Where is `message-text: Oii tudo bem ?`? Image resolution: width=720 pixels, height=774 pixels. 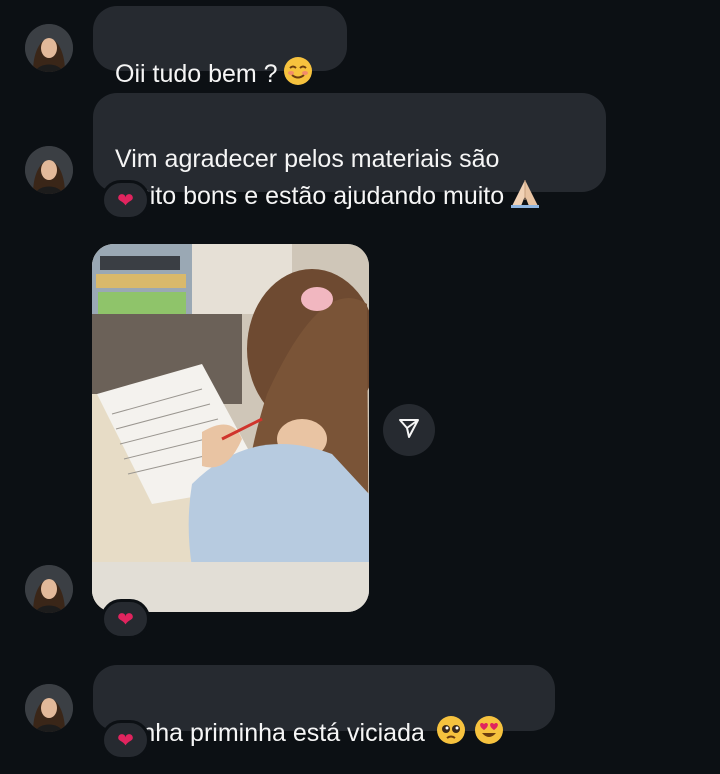
message-text: Oii tudo bem ? is located at coordinates (196, 74).